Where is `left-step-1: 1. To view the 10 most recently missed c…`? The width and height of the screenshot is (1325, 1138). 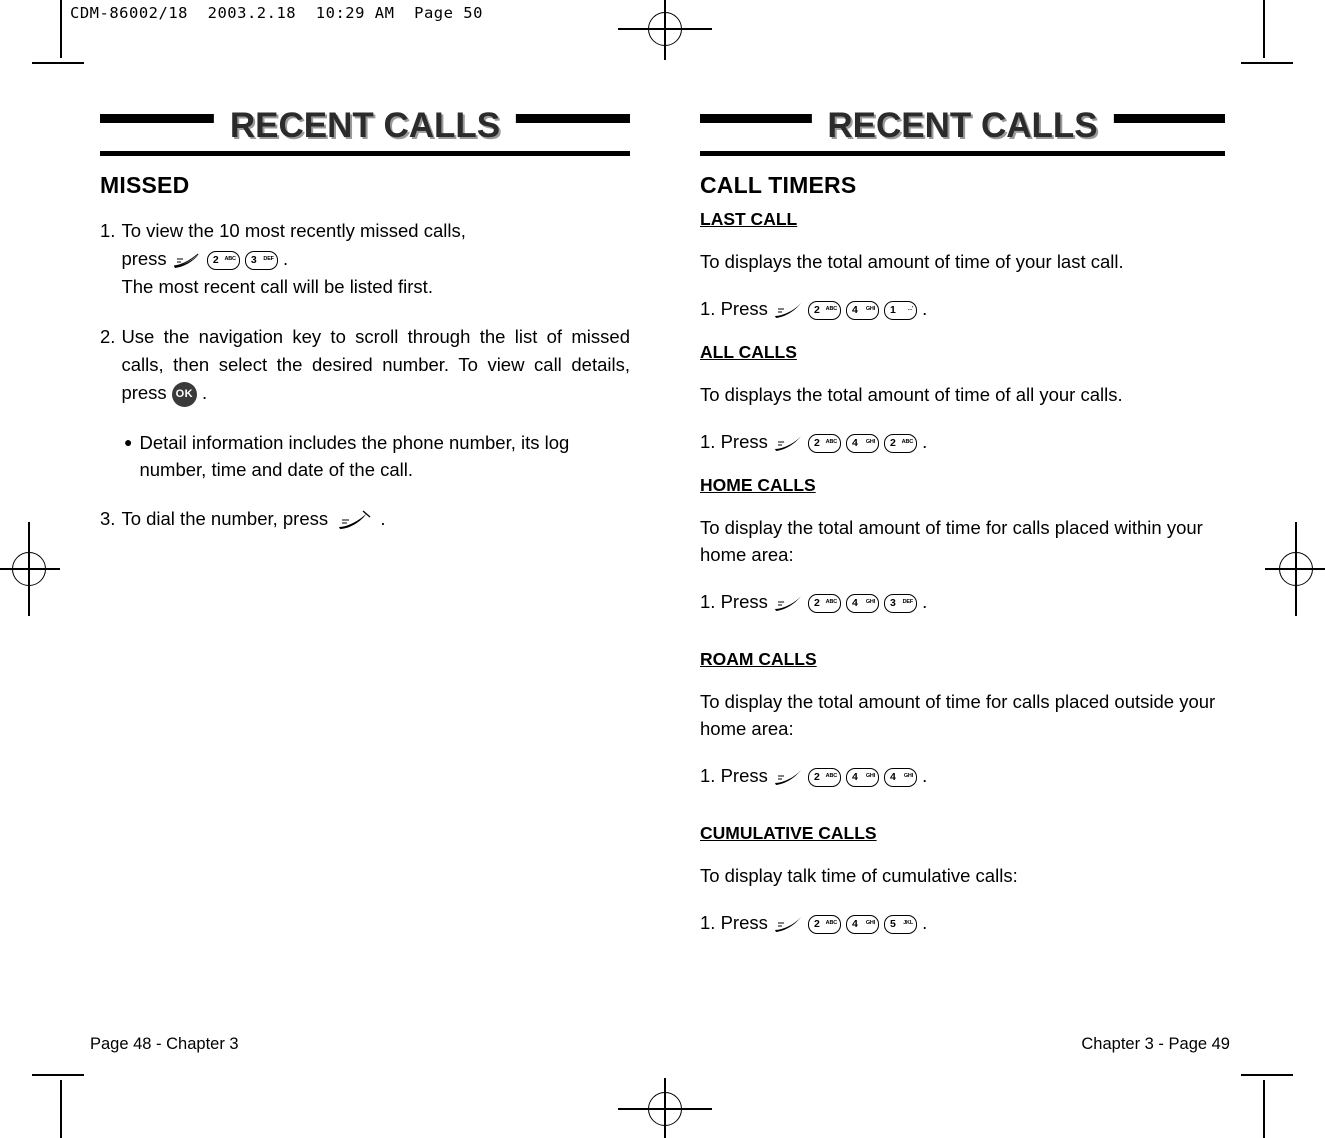
left-step-1: 1. To view the 10 most recently missed c… is located at coordinates (365, 259).